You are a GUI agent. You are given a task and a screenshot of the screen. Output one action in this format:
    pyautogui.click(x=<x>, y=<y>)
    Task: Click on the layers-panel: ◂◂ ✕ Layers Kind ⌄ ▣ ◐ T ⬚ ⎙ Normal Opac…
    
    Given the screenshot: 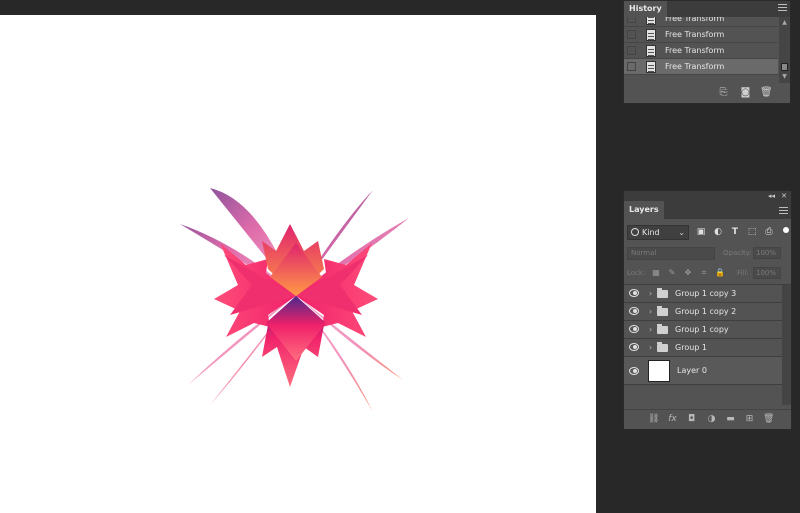 What is the action you would take?
    pyautogui.click(x=707, y=310)
    